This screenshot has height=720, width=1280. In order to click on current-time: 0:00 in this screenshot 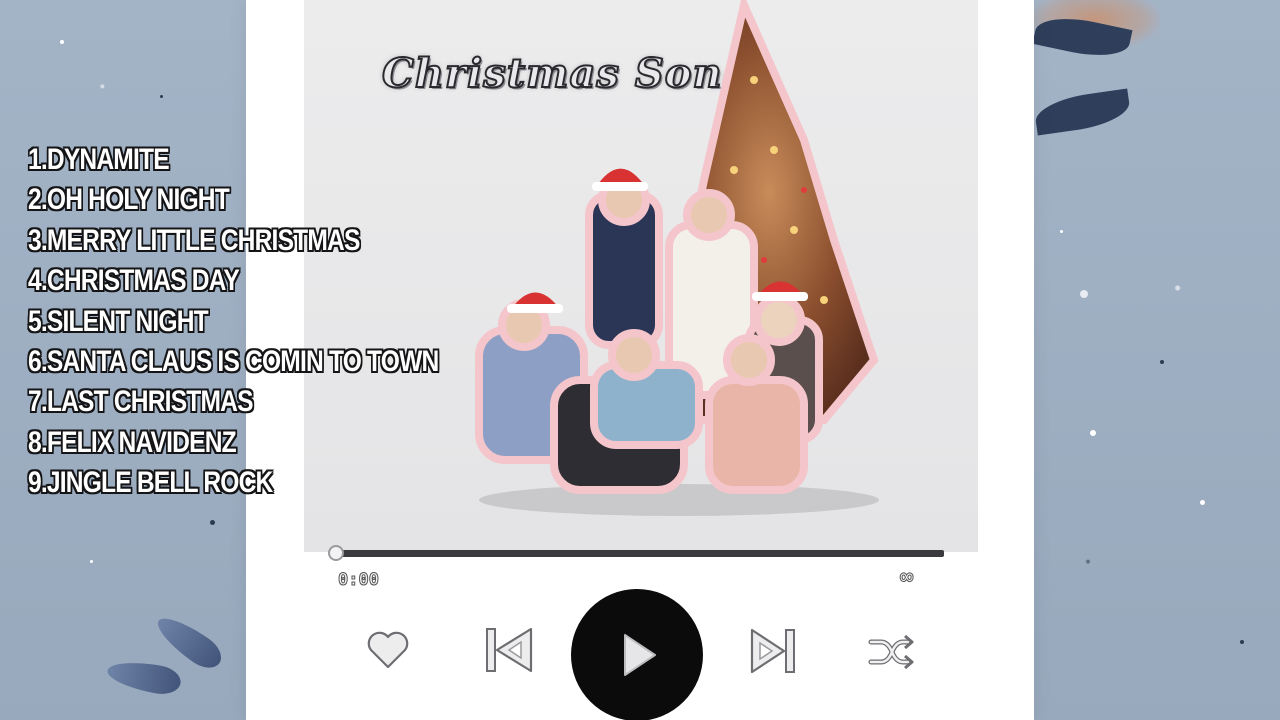, I will do `click(359, 580)`.